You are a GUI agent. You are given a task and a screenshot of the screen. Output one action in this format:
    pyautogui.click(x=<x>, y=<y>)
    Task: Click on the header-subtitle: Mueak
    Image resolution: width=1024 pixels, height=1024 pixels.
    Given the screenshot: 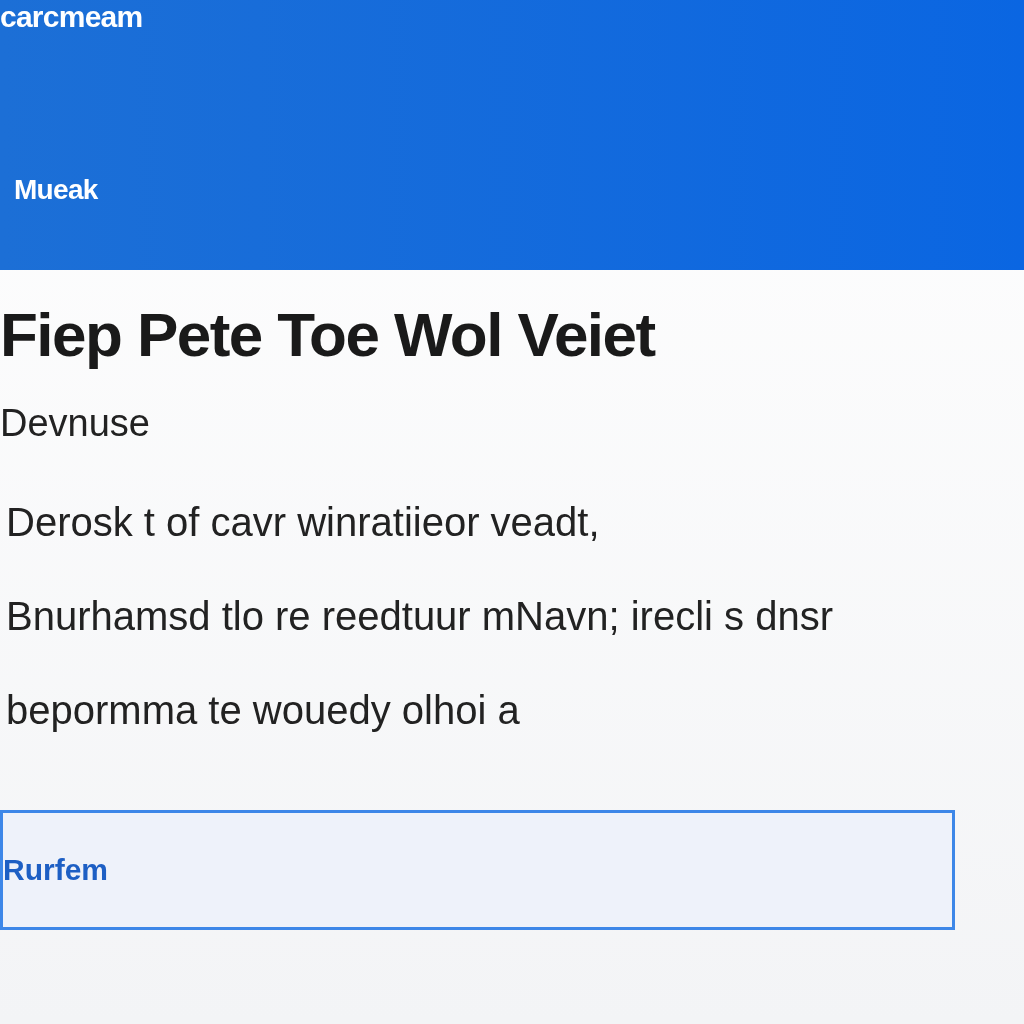 What is the action you would take?
    pyautogui.click(x=56, y=190)
    